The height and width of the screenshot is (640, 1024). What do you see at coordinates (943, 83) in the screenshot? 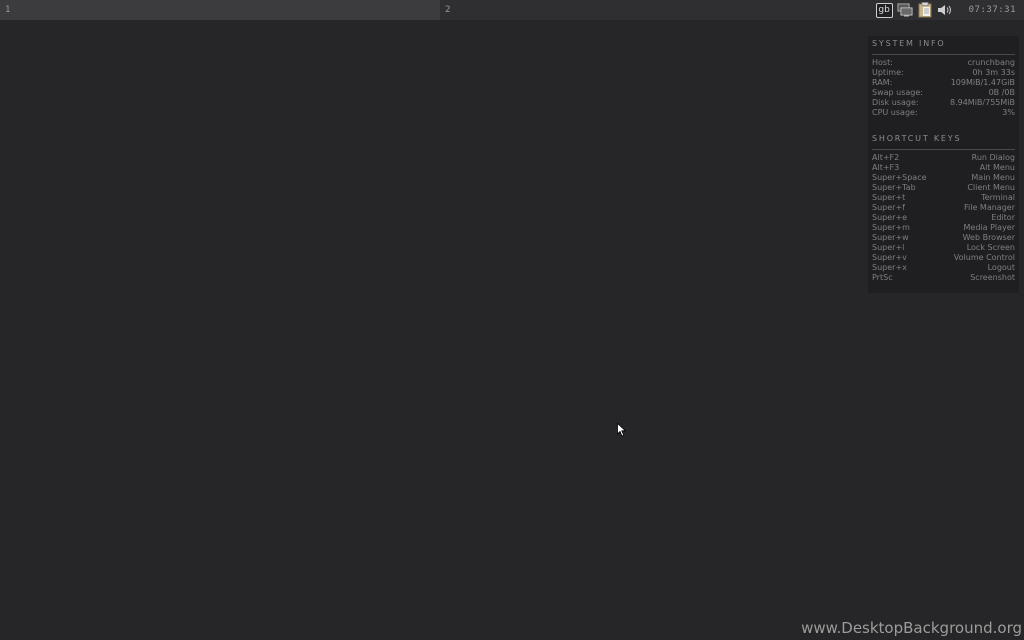
I see `system-info-row: RAM: 109MiB/1.47GiB` at bounding box center [943, 83].